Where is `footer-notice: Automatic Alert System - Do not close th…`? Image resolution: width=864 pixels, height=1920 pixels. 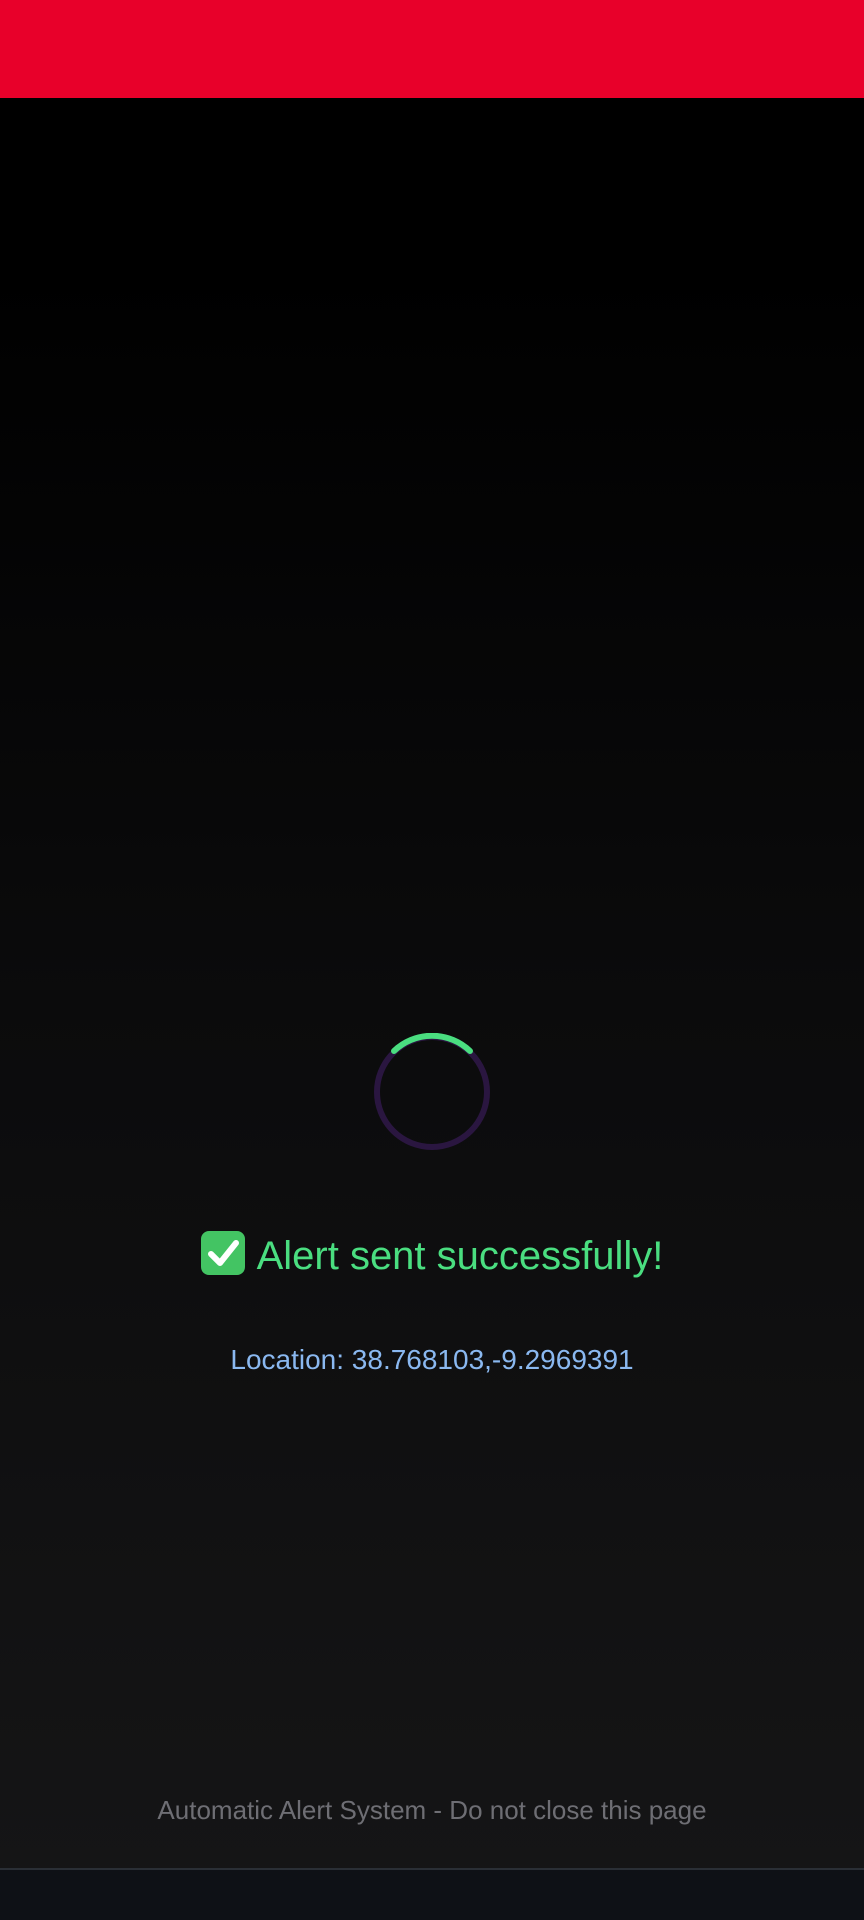 footer-notice: Automatic Alert System - Do not close th… is located at coordinates (432, 1810).